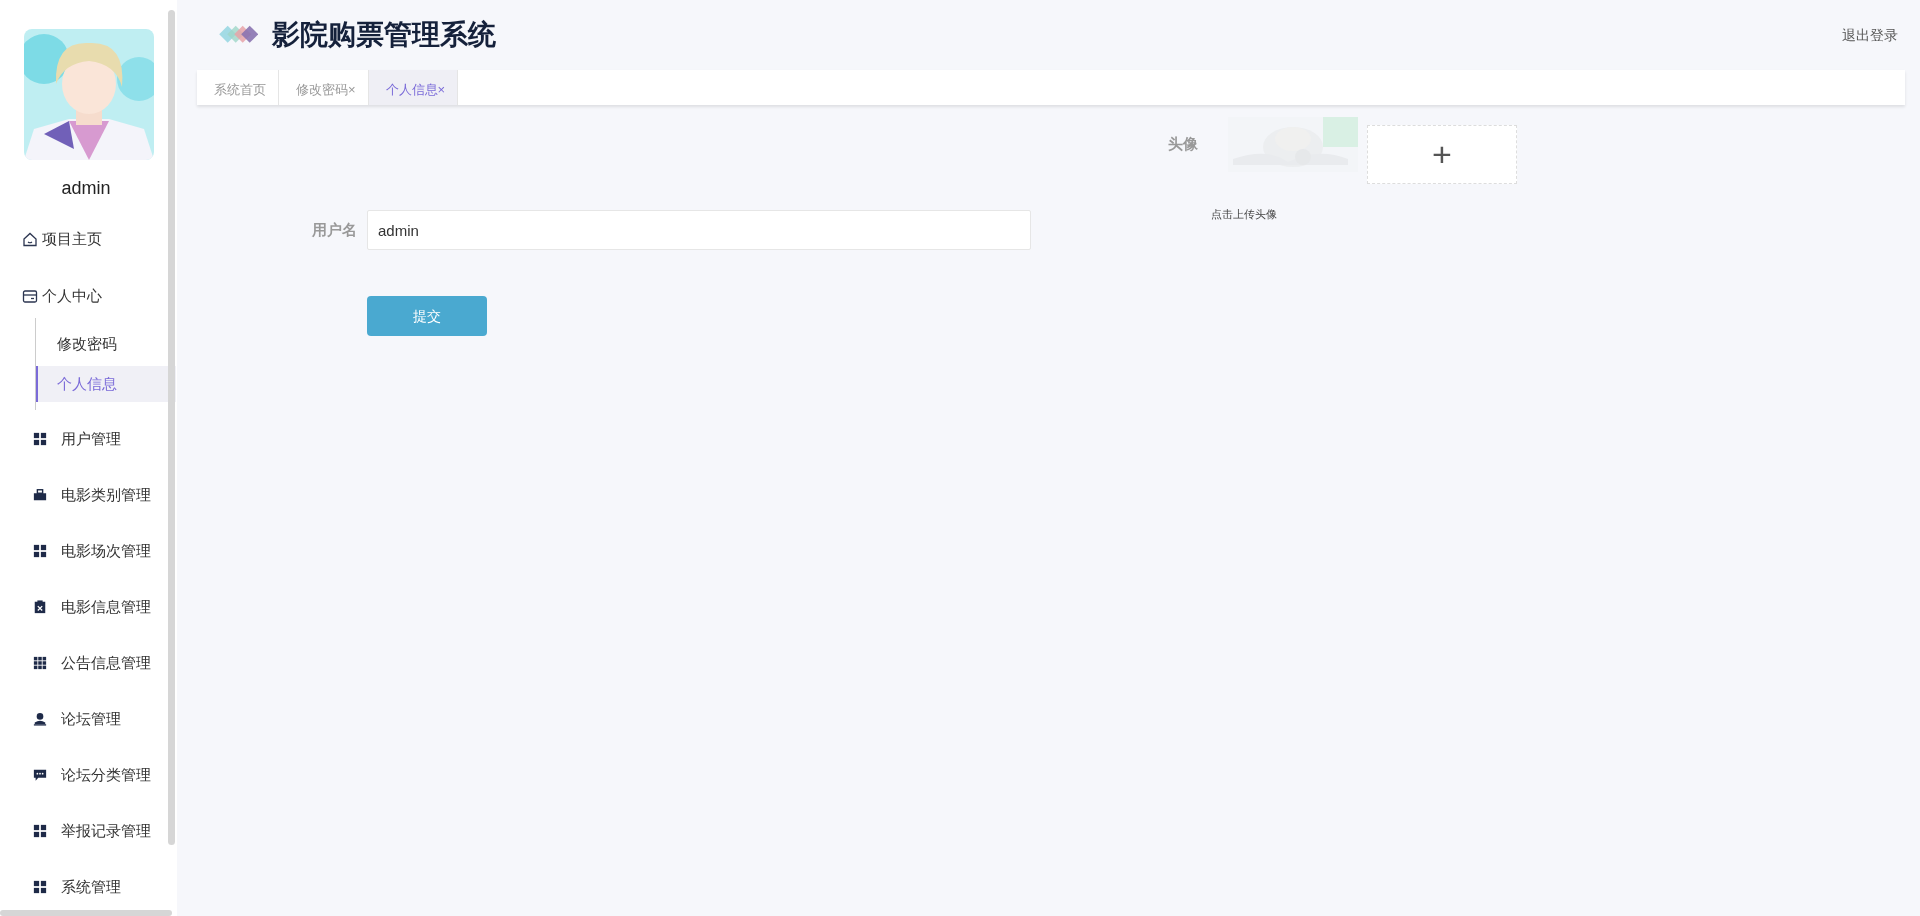 The image size is (1920, 916). What do you see at coordinates (106, 344) in the screenshot?
I see `submenu-item: 修改密码` at bounding box center [106, 344].